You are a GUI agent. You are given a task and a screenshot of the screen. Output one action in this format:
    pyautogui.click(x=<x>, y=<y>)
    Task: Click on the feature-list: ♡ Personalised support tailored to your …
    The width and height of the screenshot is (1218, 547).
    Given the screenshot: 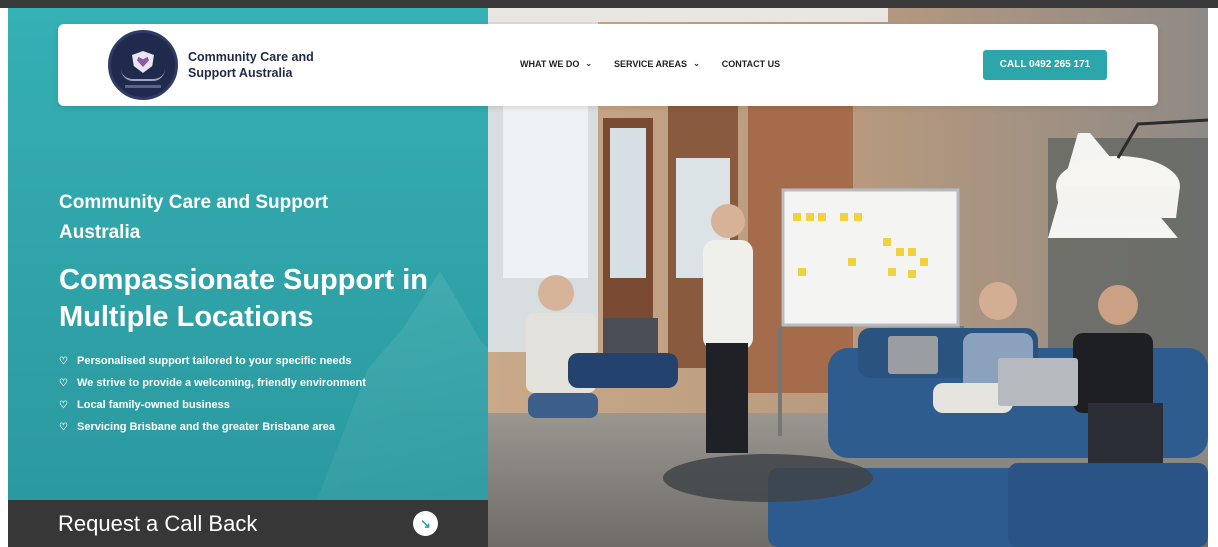 What is the action you would take?
    pyautogui.click(x=212, y=394)
    